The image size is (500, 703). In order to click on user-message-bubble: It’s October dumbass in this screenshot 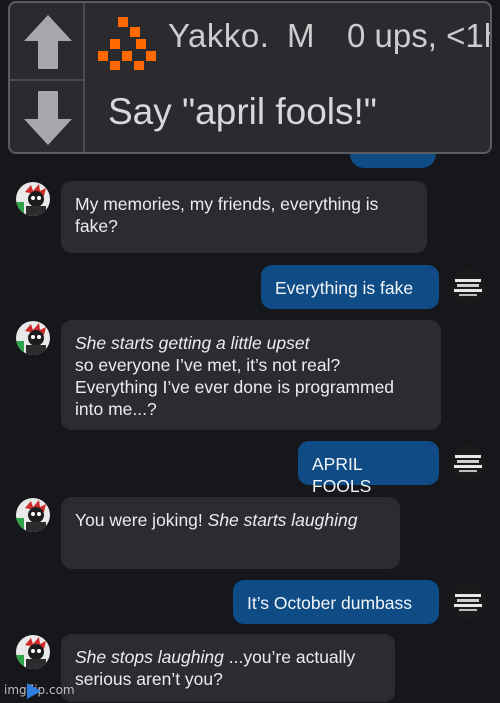, I will do `click(336, 602)`.